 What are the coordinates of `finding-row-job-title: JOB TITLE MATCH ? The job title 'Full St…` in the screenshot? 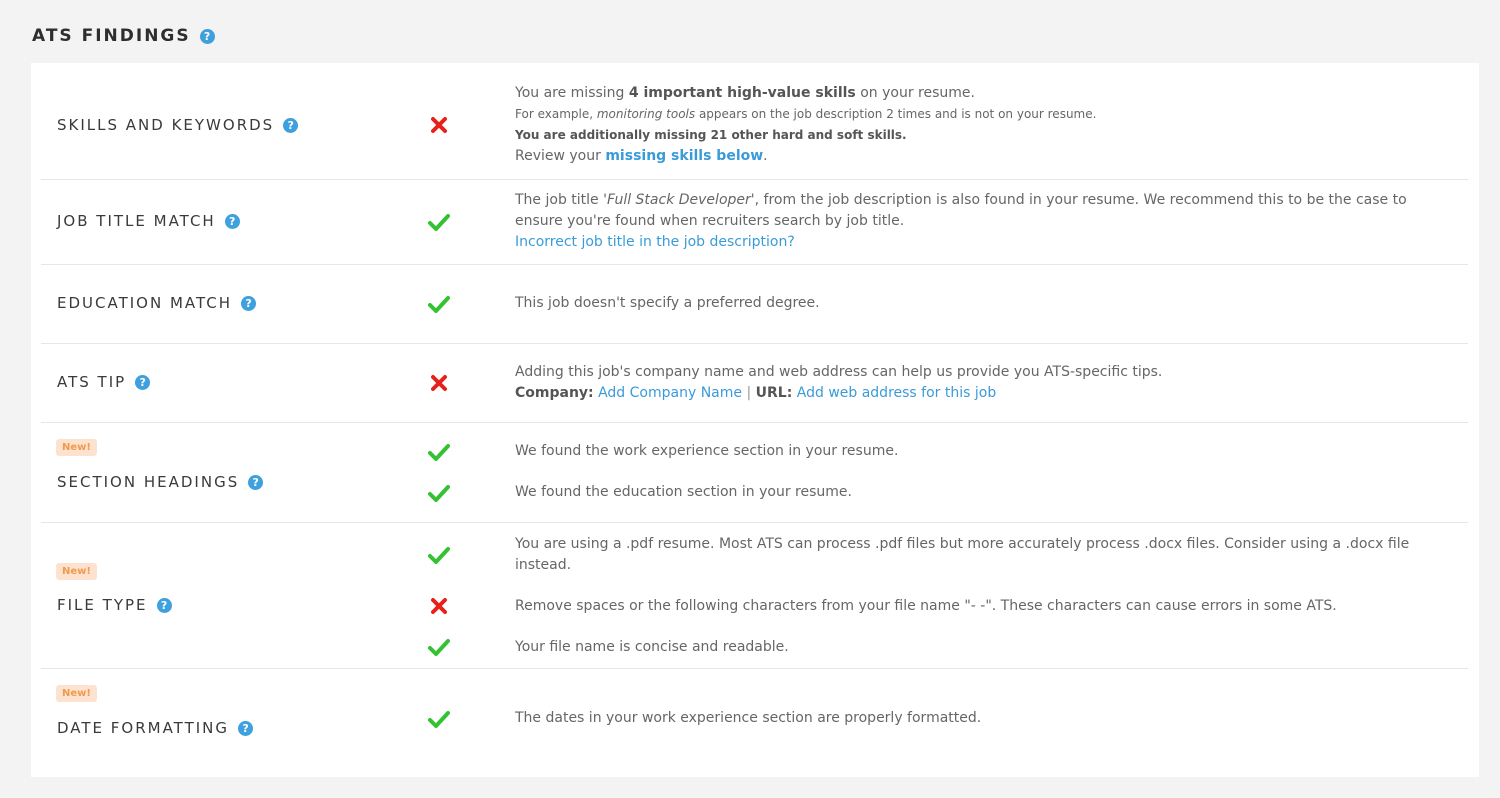 It's located at (754, 222).